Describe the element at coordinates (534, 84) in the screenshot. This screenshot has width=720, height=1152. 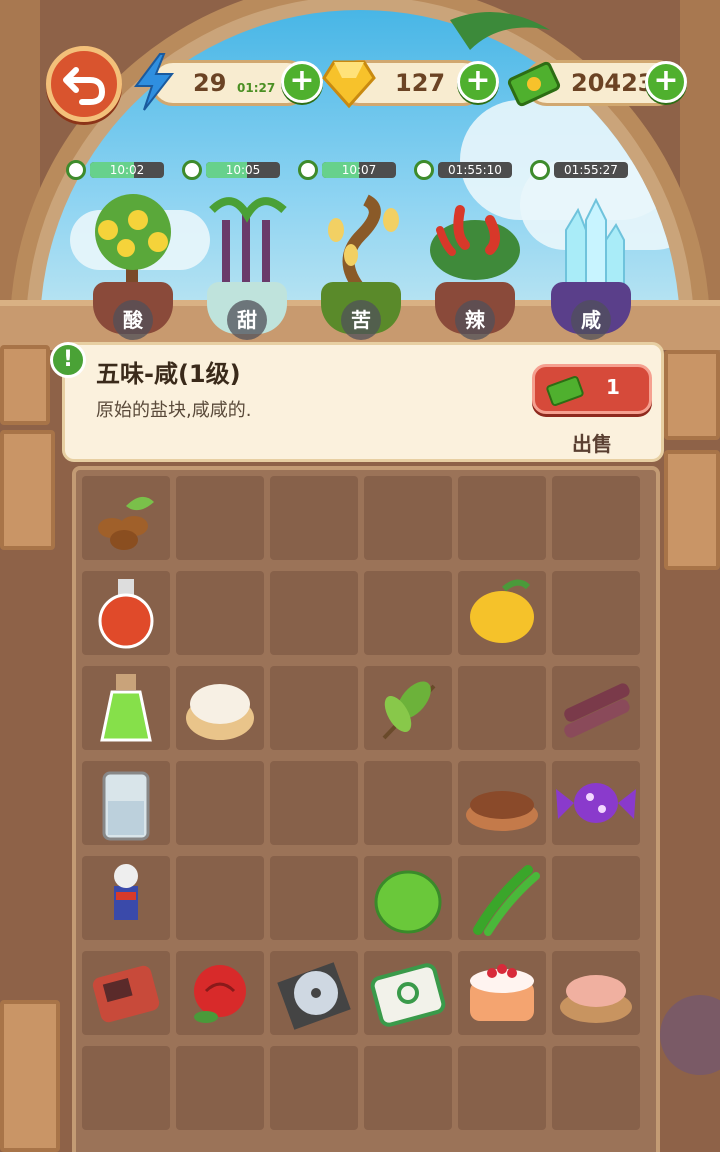
I see `cash-icon` at that location.